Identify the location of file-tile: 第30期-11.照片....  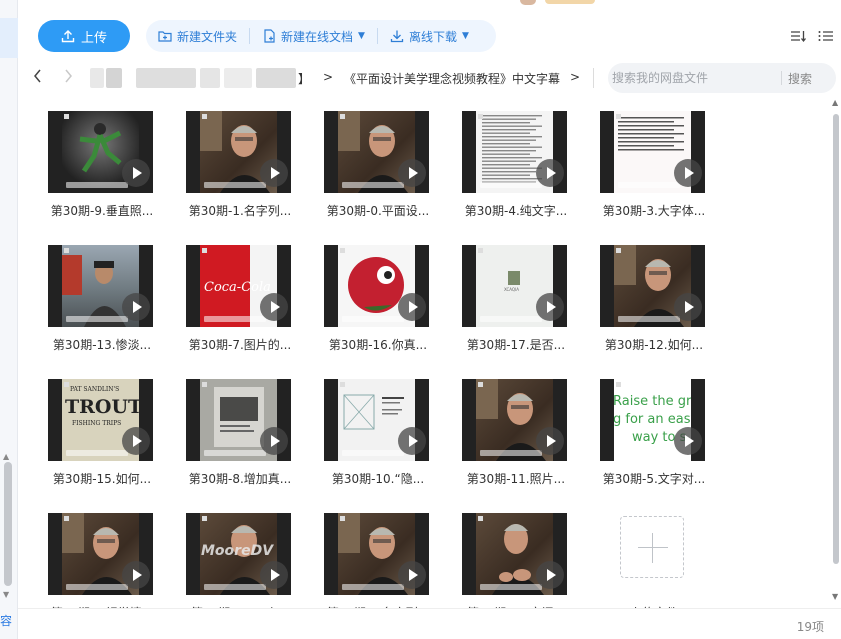
(516, 431).